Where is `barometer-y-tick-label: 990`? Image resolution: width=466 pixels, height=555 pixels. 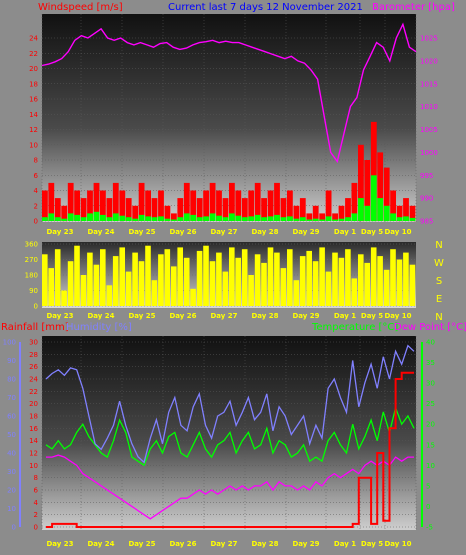
barometer-y-tick-label: 990 is located at coordinates (426, 199).